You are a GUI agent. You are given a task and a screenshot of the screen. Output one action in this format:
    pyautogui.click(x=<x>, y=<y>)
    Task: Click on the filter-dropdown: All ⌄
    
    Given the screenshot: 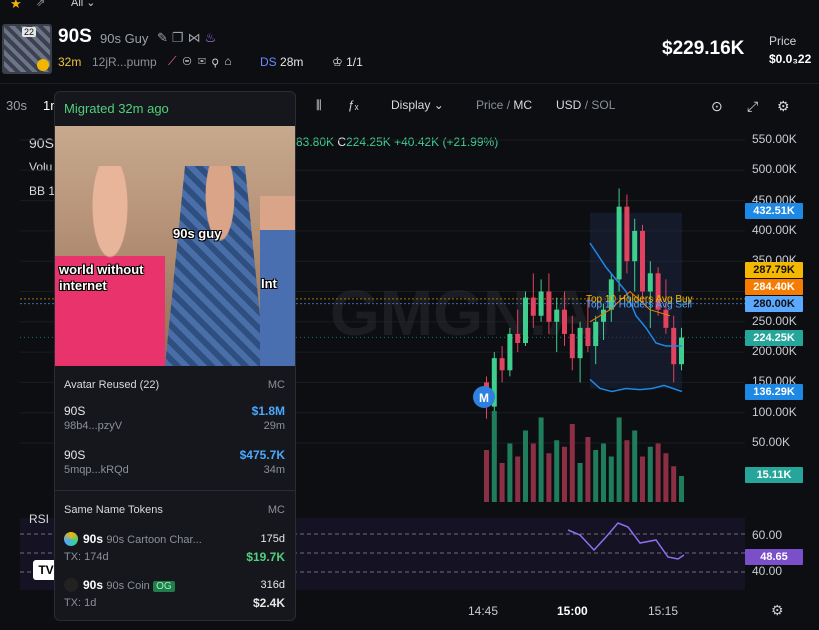 What is the action you would take?
    pyautogui.click(x=83, y=4)
    